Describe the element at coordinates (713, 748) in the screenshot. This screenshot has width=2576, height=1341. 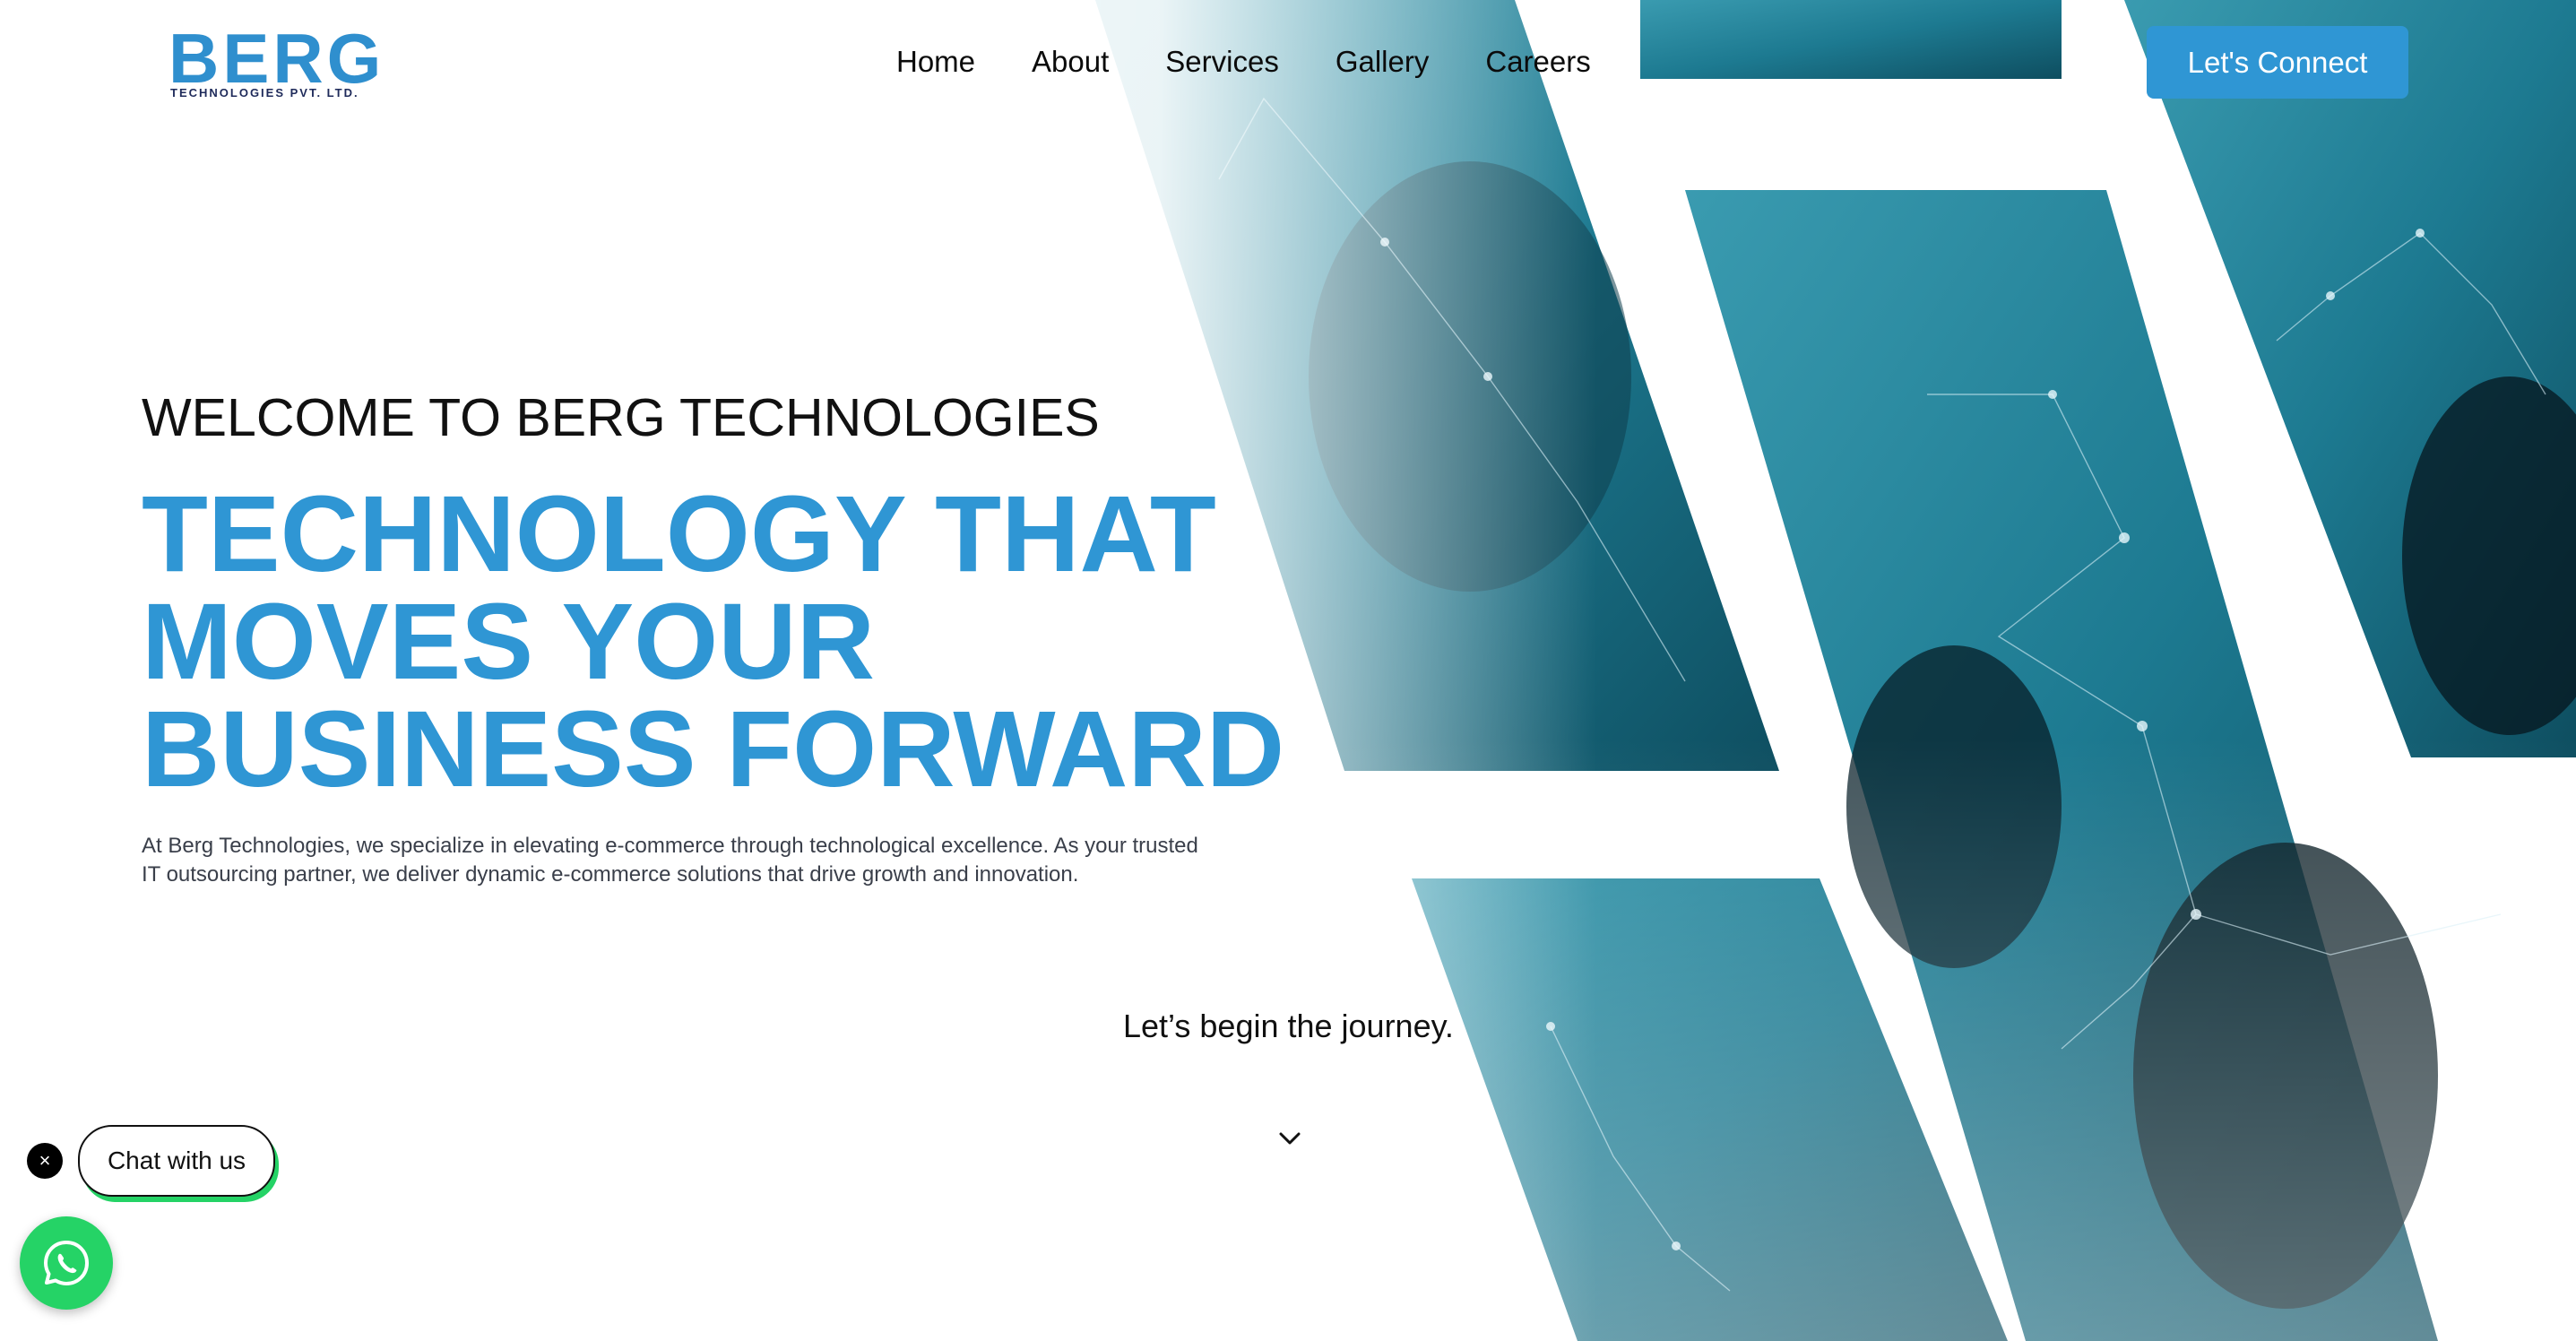
I see `headline-line-3: BUSINESS FORWARD` at that location.